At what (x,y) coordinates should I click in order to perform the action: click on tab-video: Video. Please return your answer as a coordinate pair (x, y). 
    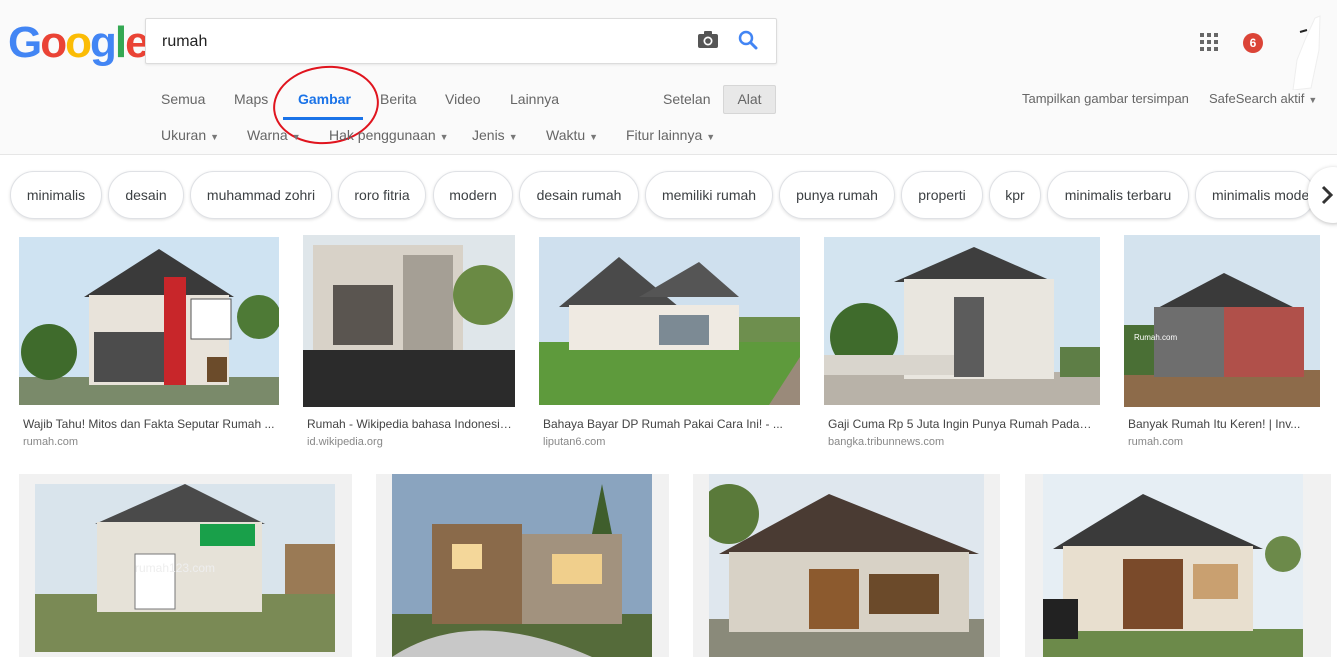
    Looking at the image, I should click on (463, 99).